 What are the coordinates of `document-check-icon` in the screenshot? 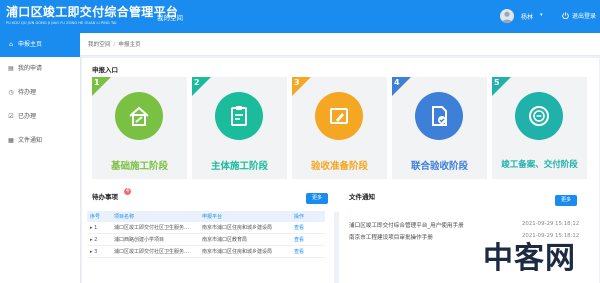 It's located at (439, 116).